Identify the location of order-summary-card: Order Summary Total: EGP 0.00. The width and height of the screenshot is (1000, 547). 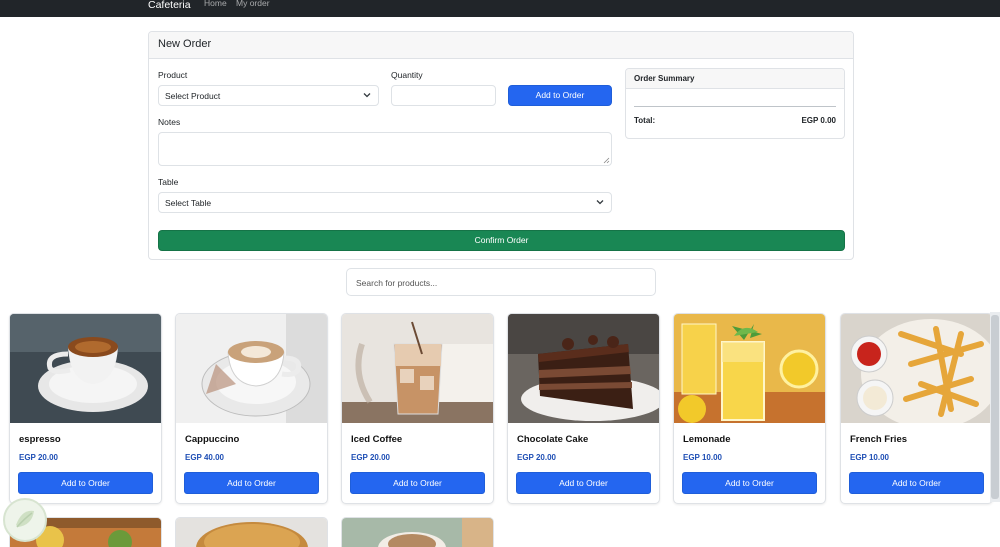
(735, 103).